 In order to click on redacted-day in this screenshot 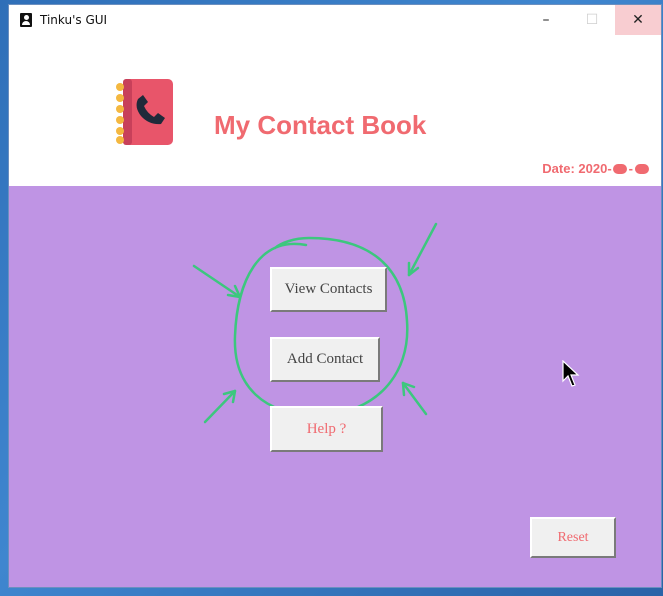, I will do `click(642, 168)`.